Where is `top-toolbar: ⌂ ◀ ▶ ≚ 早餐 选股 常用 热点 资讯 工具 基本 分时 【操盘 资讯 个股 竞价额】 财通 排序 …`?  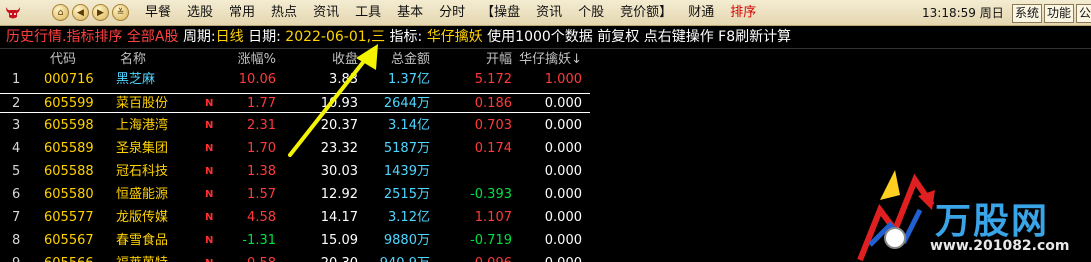 top-toolbar: ⌂ ◀ ▶ ≚ 早餐 选股 常用 热点 资讯 工具 基本 分时 【操盘 资讯 个股 竞价额】 财通 排序 … is located at coordinates (545, 13).